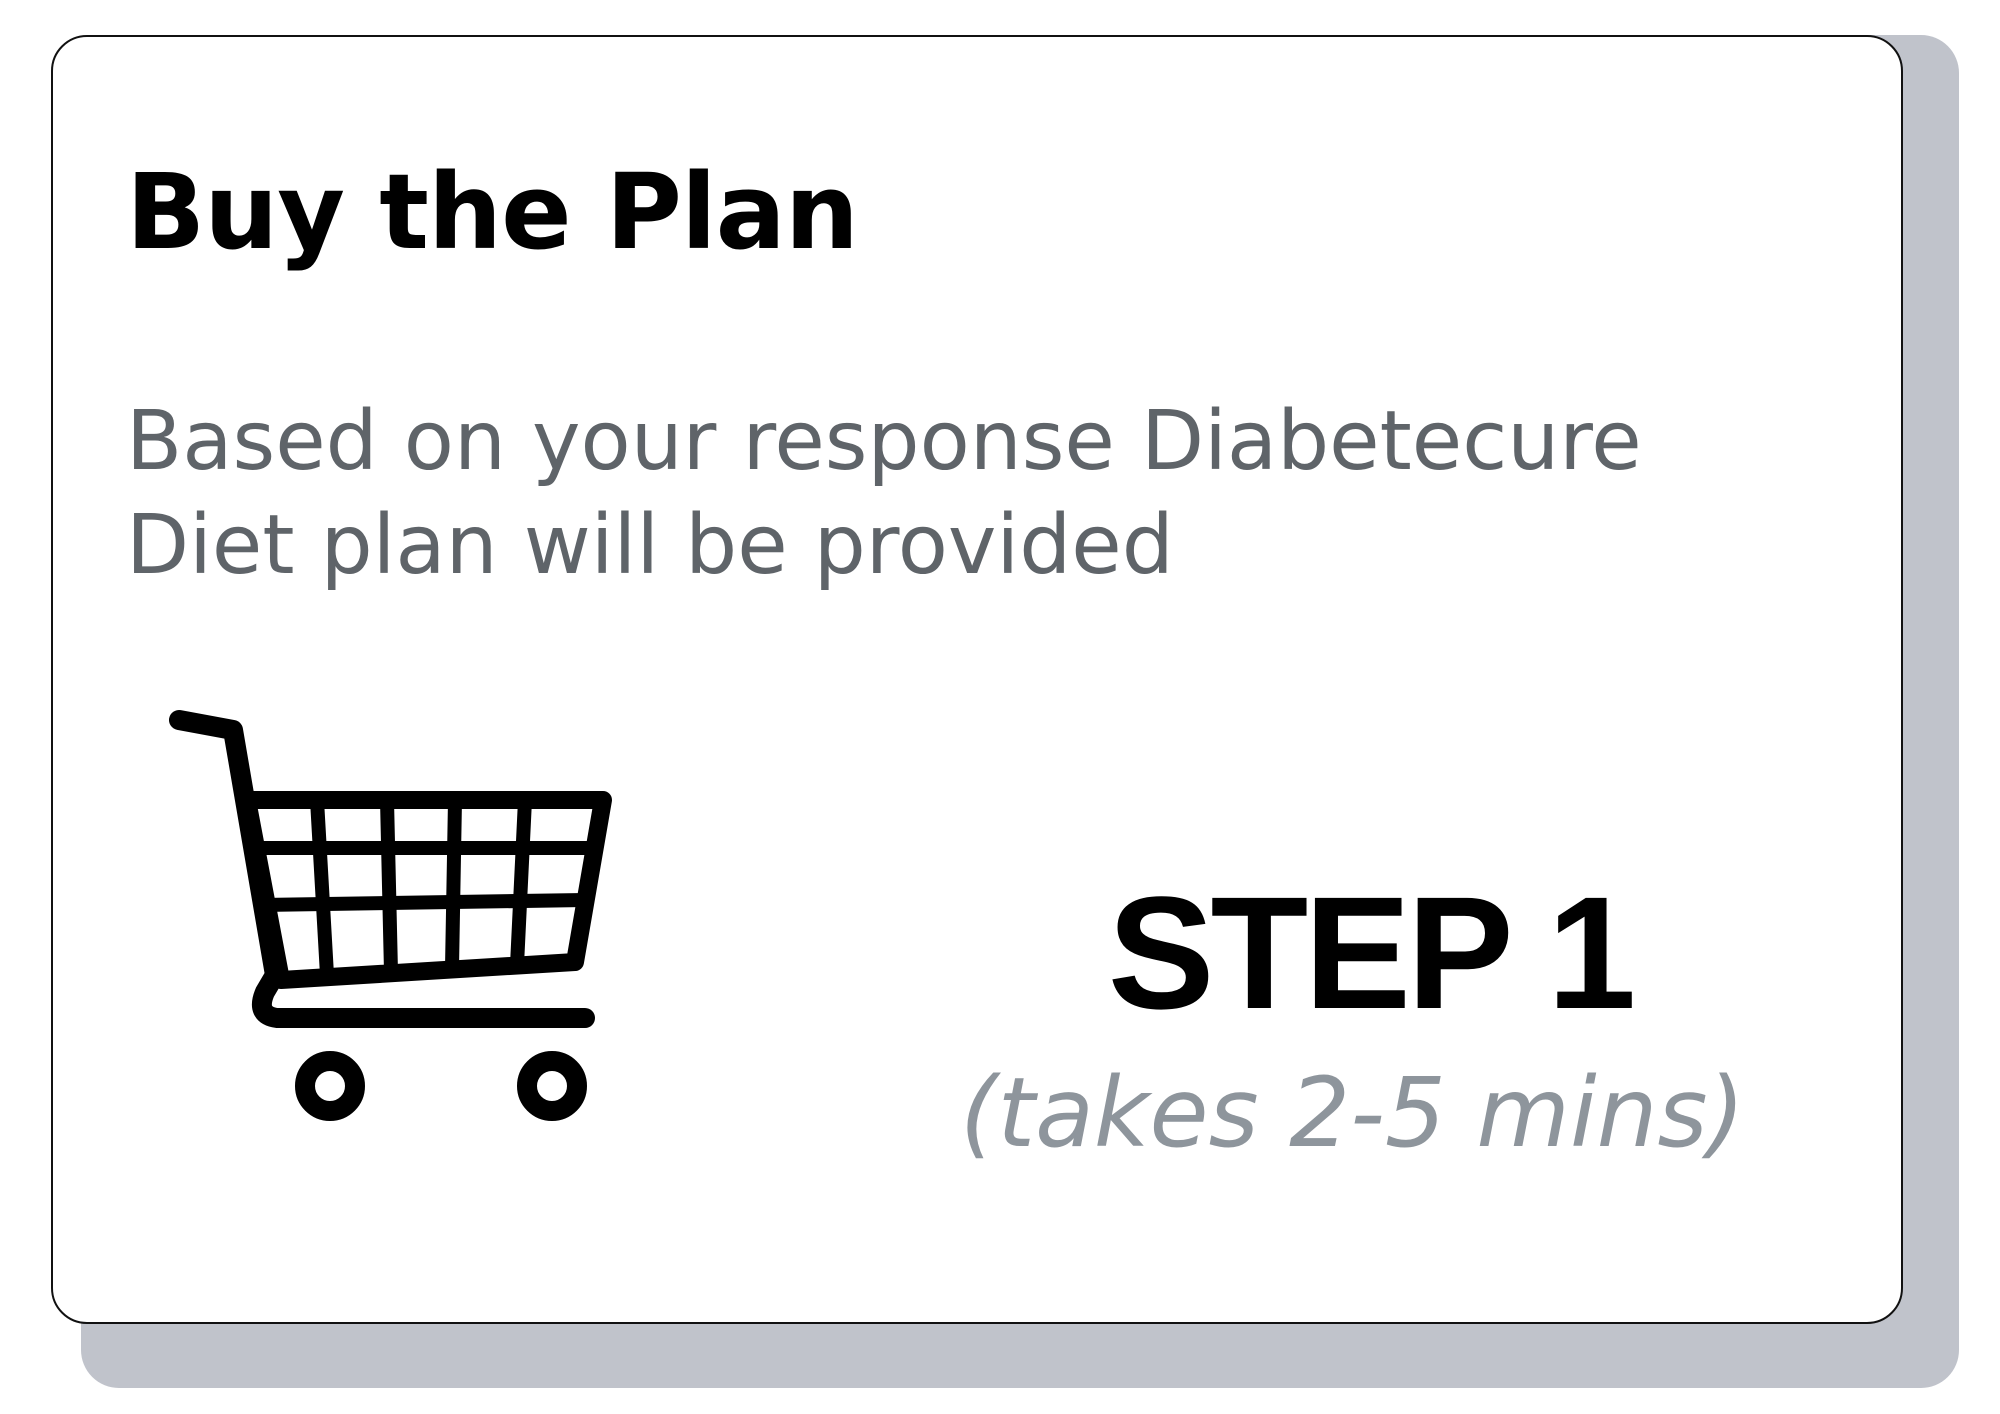 Image resolution: width=2000 pixels, height=1414 pixels. What do you see at coordinates (492, 212) in the screenshot?
I see `card-title: Buy the Plan` at bounding box center [492, 212].